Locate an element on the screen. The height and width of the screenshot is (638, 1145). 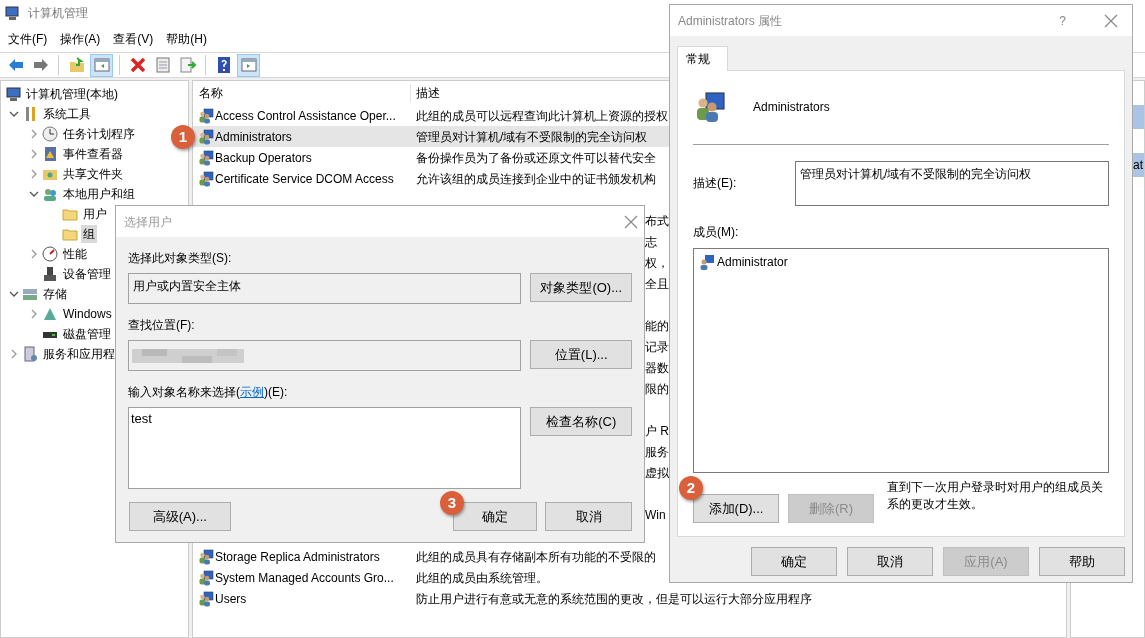
computer-icon is located at coordinates (12, 12).